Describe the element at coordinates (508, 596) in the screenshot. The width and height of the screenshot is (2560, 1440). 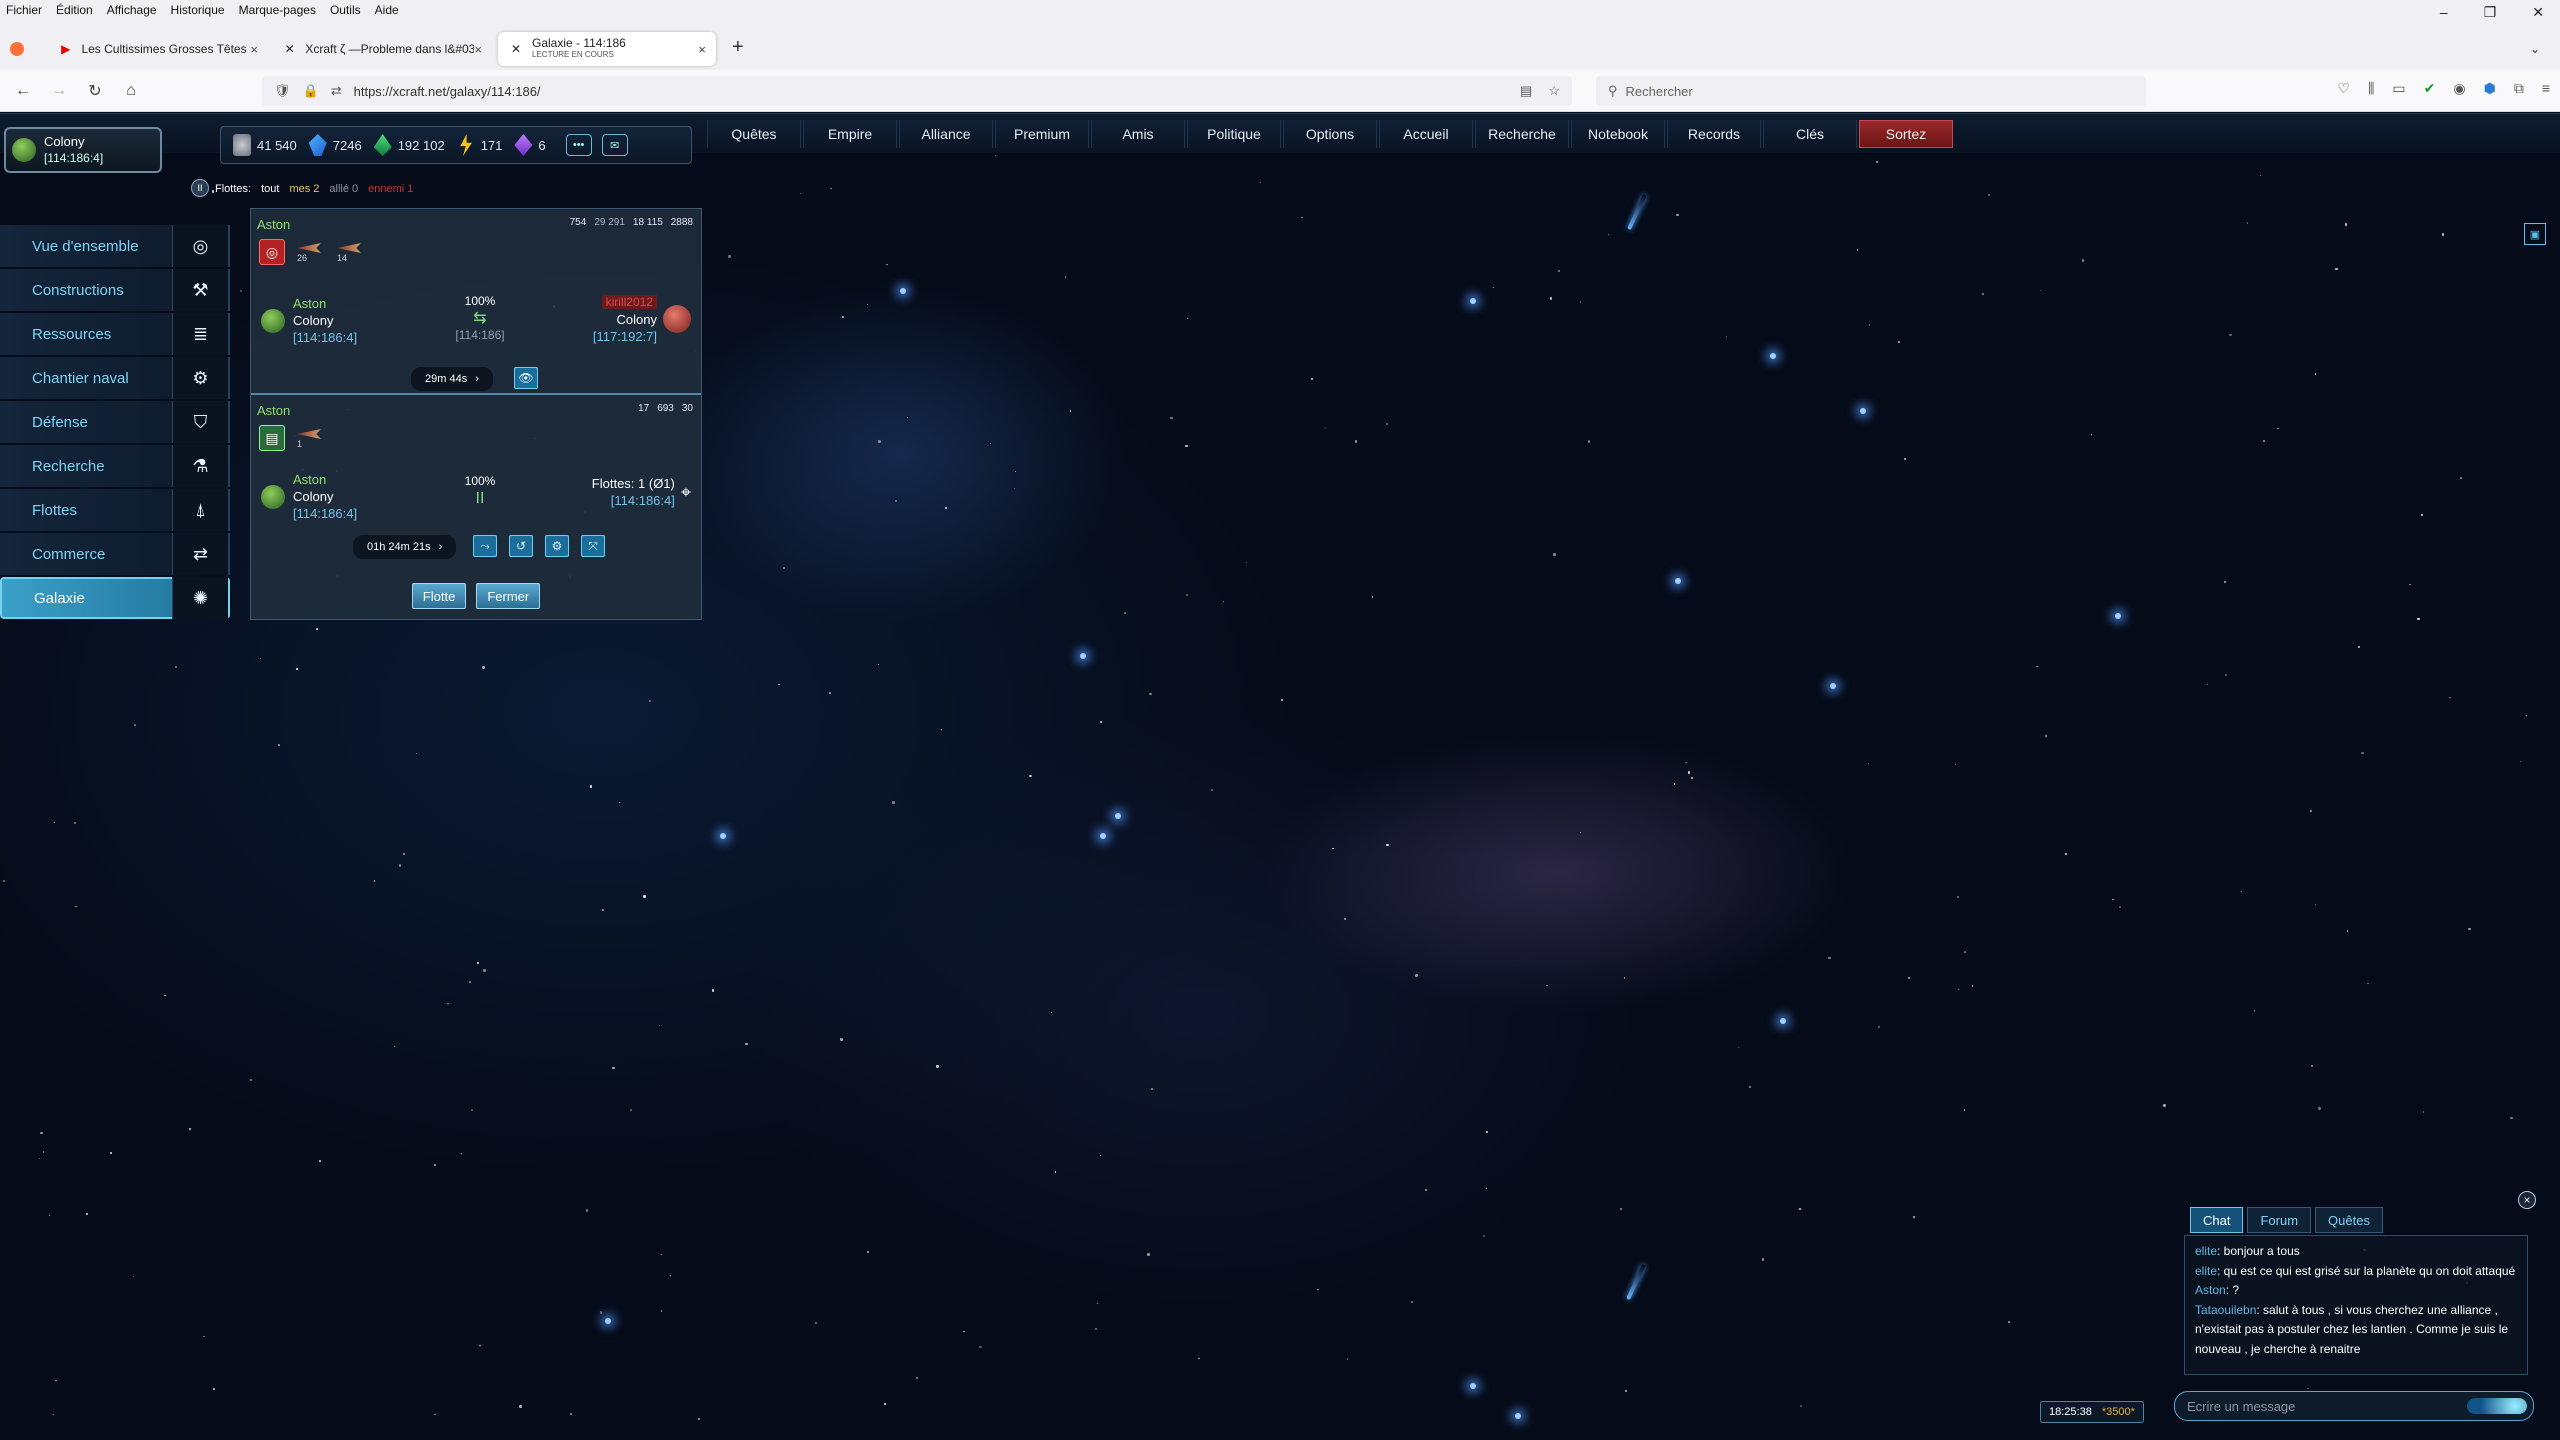
I see `close-button: Fermer` at that location.